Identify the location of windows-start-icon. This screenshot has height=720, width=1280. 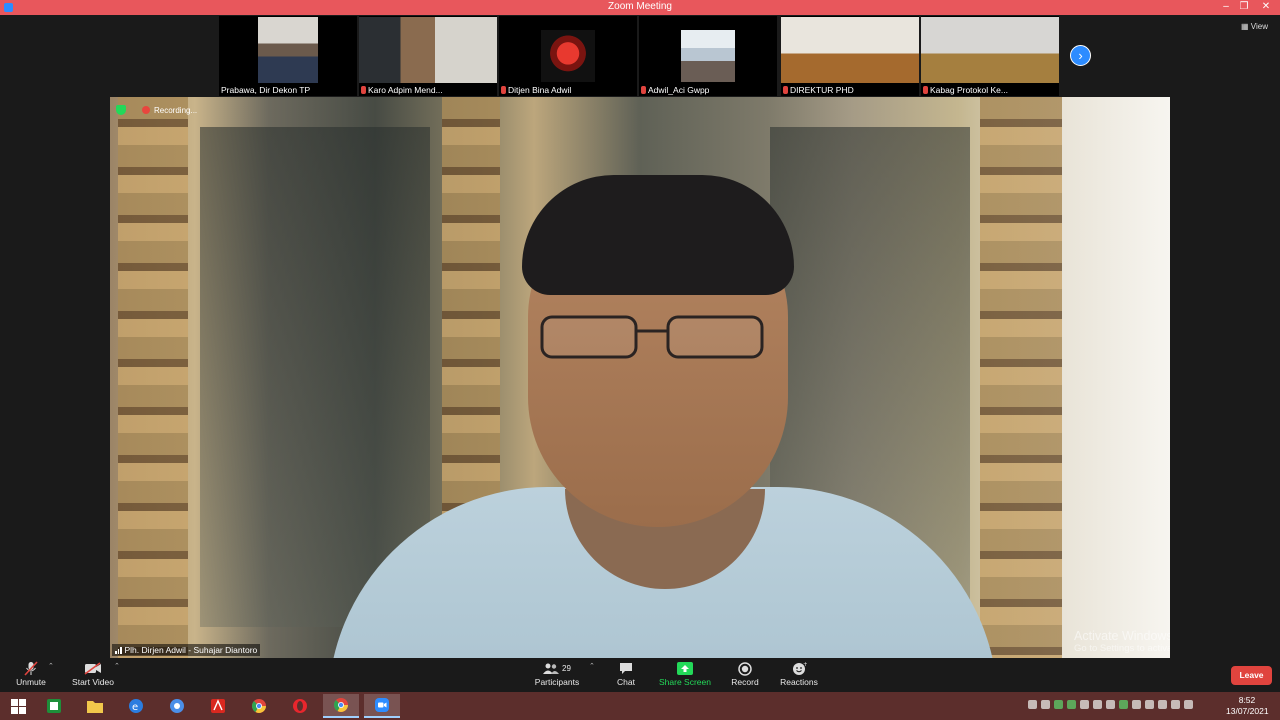
(18, 706).